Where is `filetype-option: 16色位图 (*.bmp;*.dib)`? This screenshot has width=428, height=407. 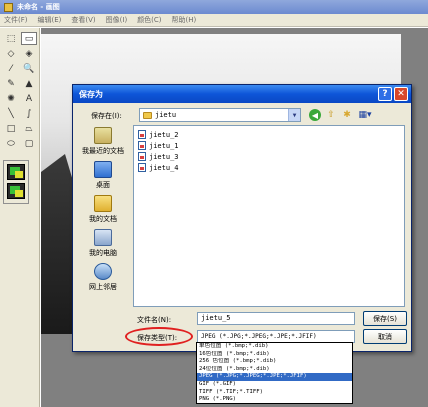
filetype-option: 16色位图 (*.bmp;*.dib) is located at coordinates (274, 355).